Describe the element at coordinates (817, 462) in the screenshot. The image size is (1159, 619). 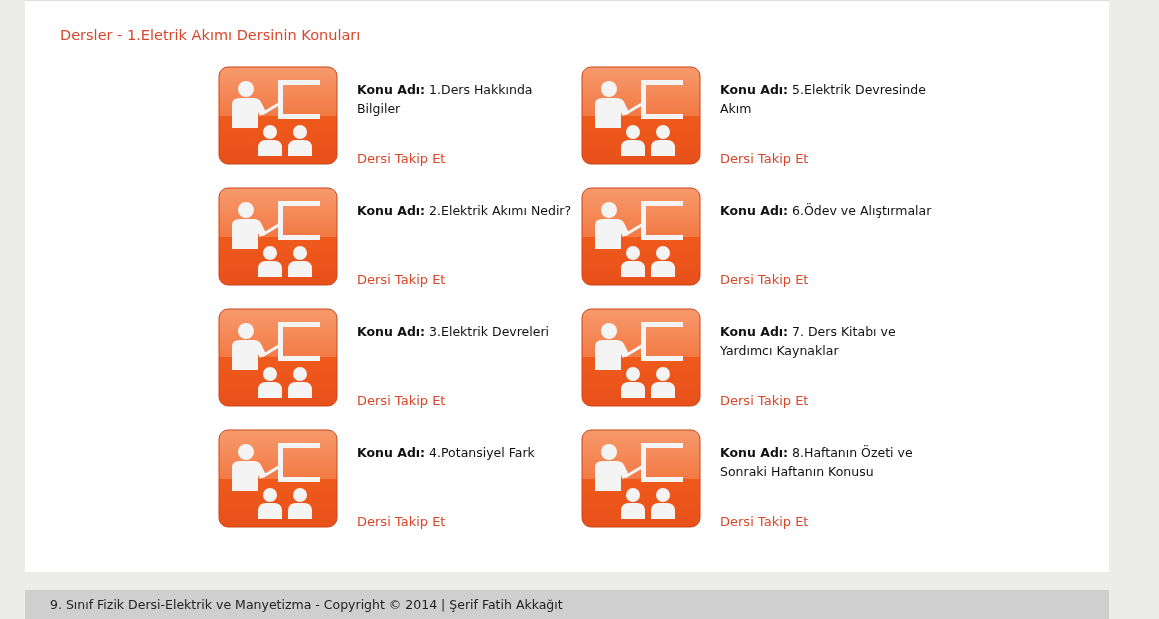
I see `topic-title: Konu Adı: 8.Haftanın Özeti ve Sonraki Haftanın Konusu` at that location.